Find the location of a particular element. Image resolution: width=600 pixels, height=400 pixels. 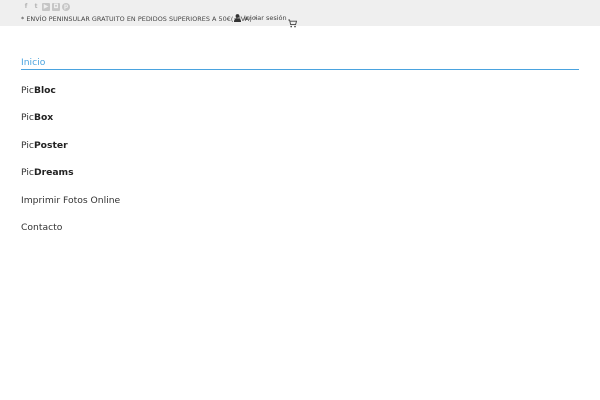

social-icons: f t ▶ ◘ p is located at coordinates (46, 7).